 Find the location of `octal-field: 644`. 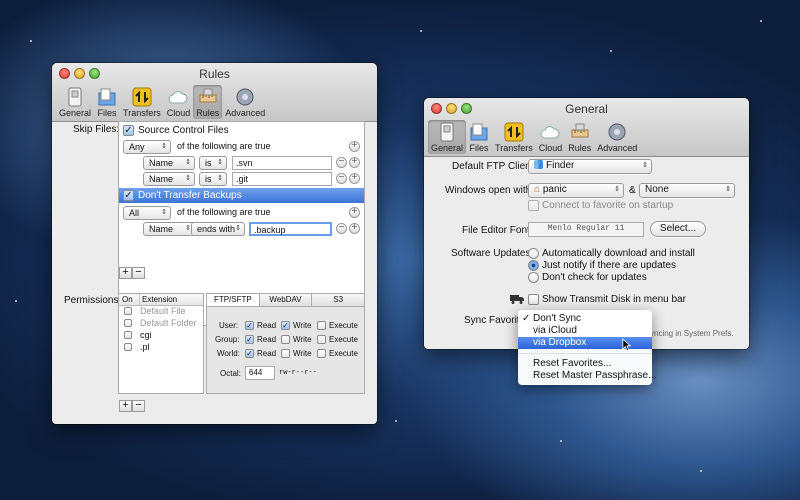

octal-field: 644 is located at coordinates (260, 373).